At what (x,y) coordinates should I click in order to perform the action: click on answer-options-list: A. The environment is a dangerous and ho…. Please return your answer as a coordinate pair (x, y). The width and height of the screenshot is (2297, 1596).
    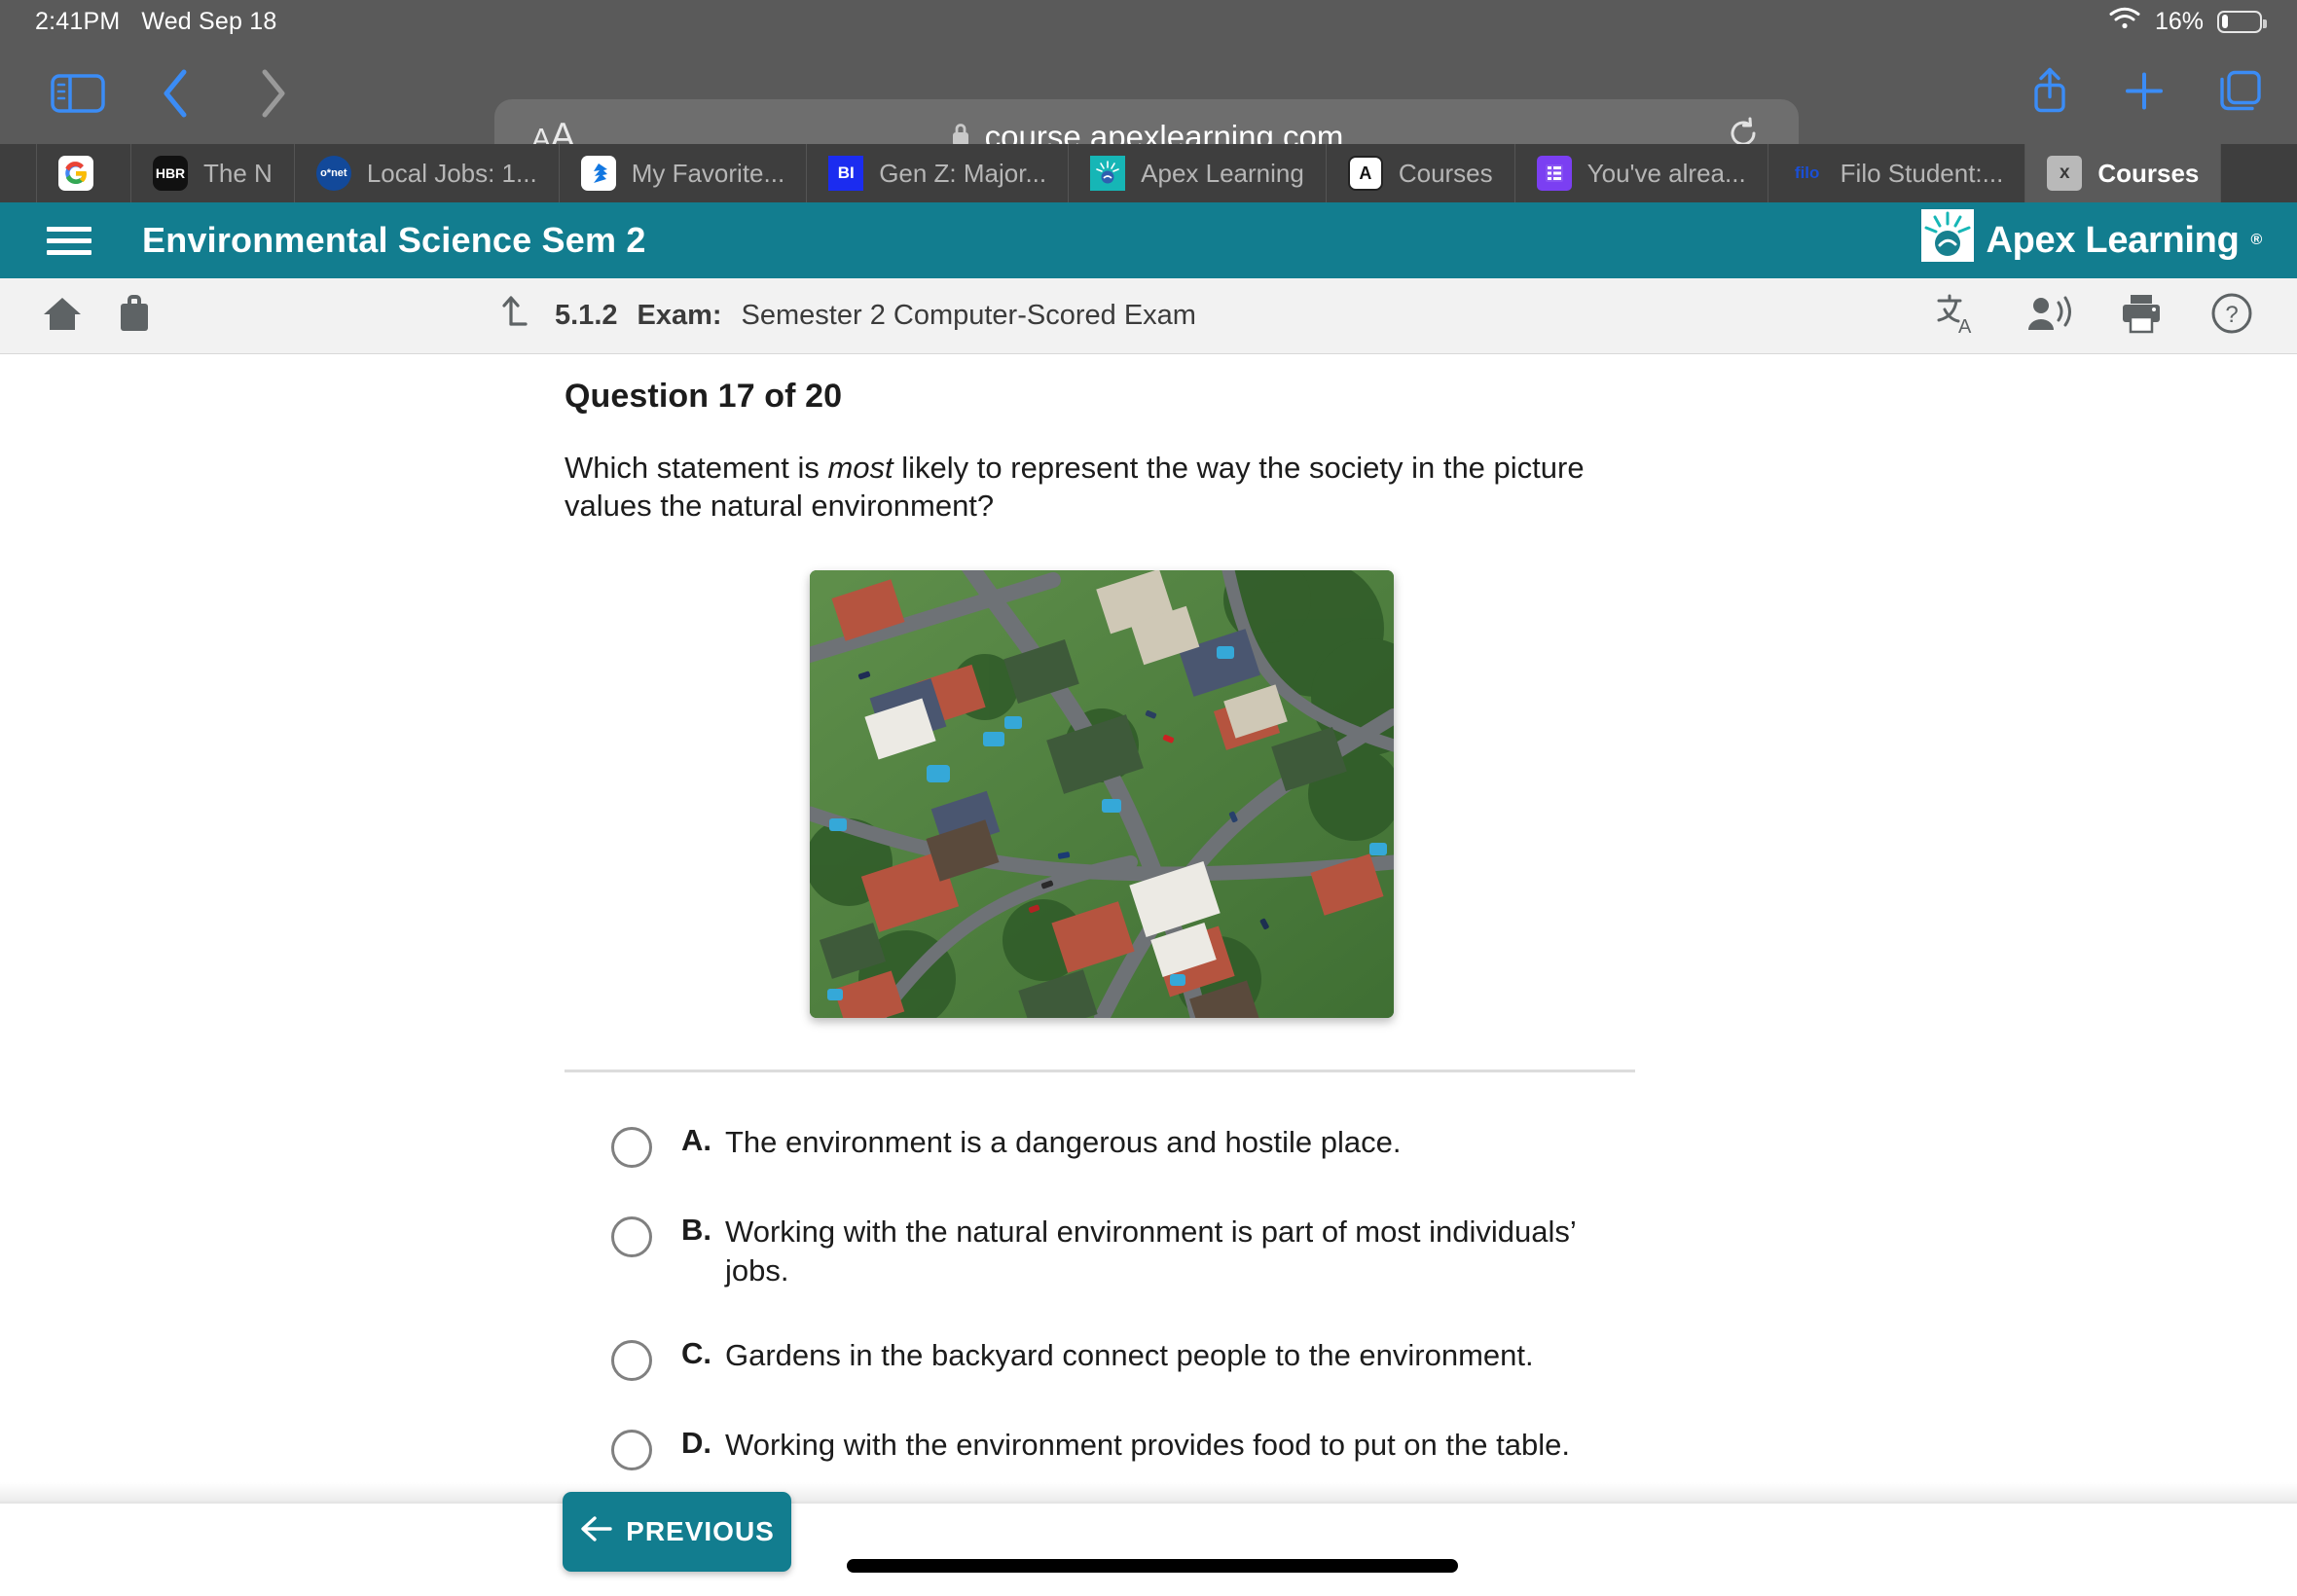
    Looking at the image, I should click on (1127, 1313).